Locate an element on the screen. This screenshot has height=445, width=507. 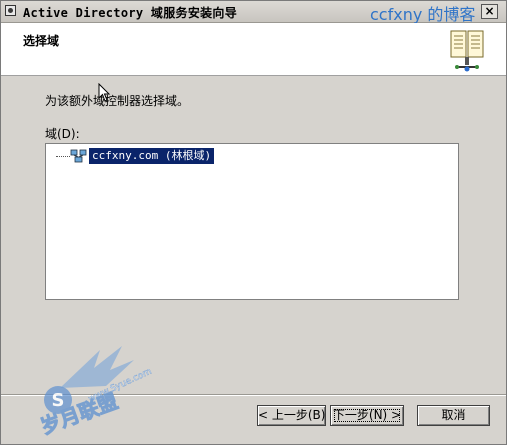
next-button: 下一步(N) > is located at coordinates (367, 415).